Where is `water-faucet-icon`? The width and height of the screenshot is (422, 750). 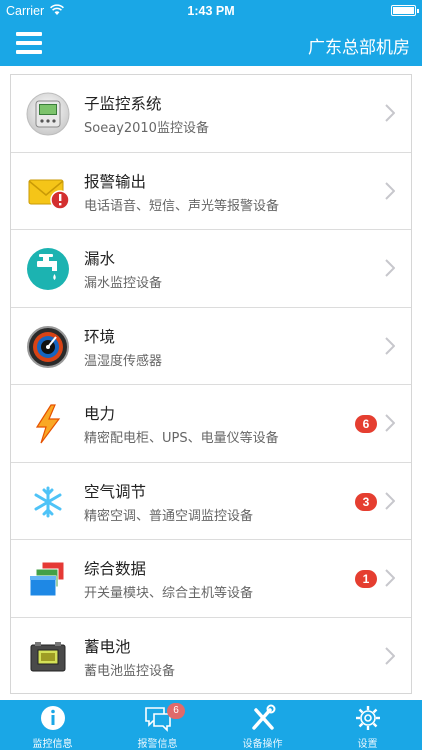
water-faucet-icon is located at coordinates (48, 269).